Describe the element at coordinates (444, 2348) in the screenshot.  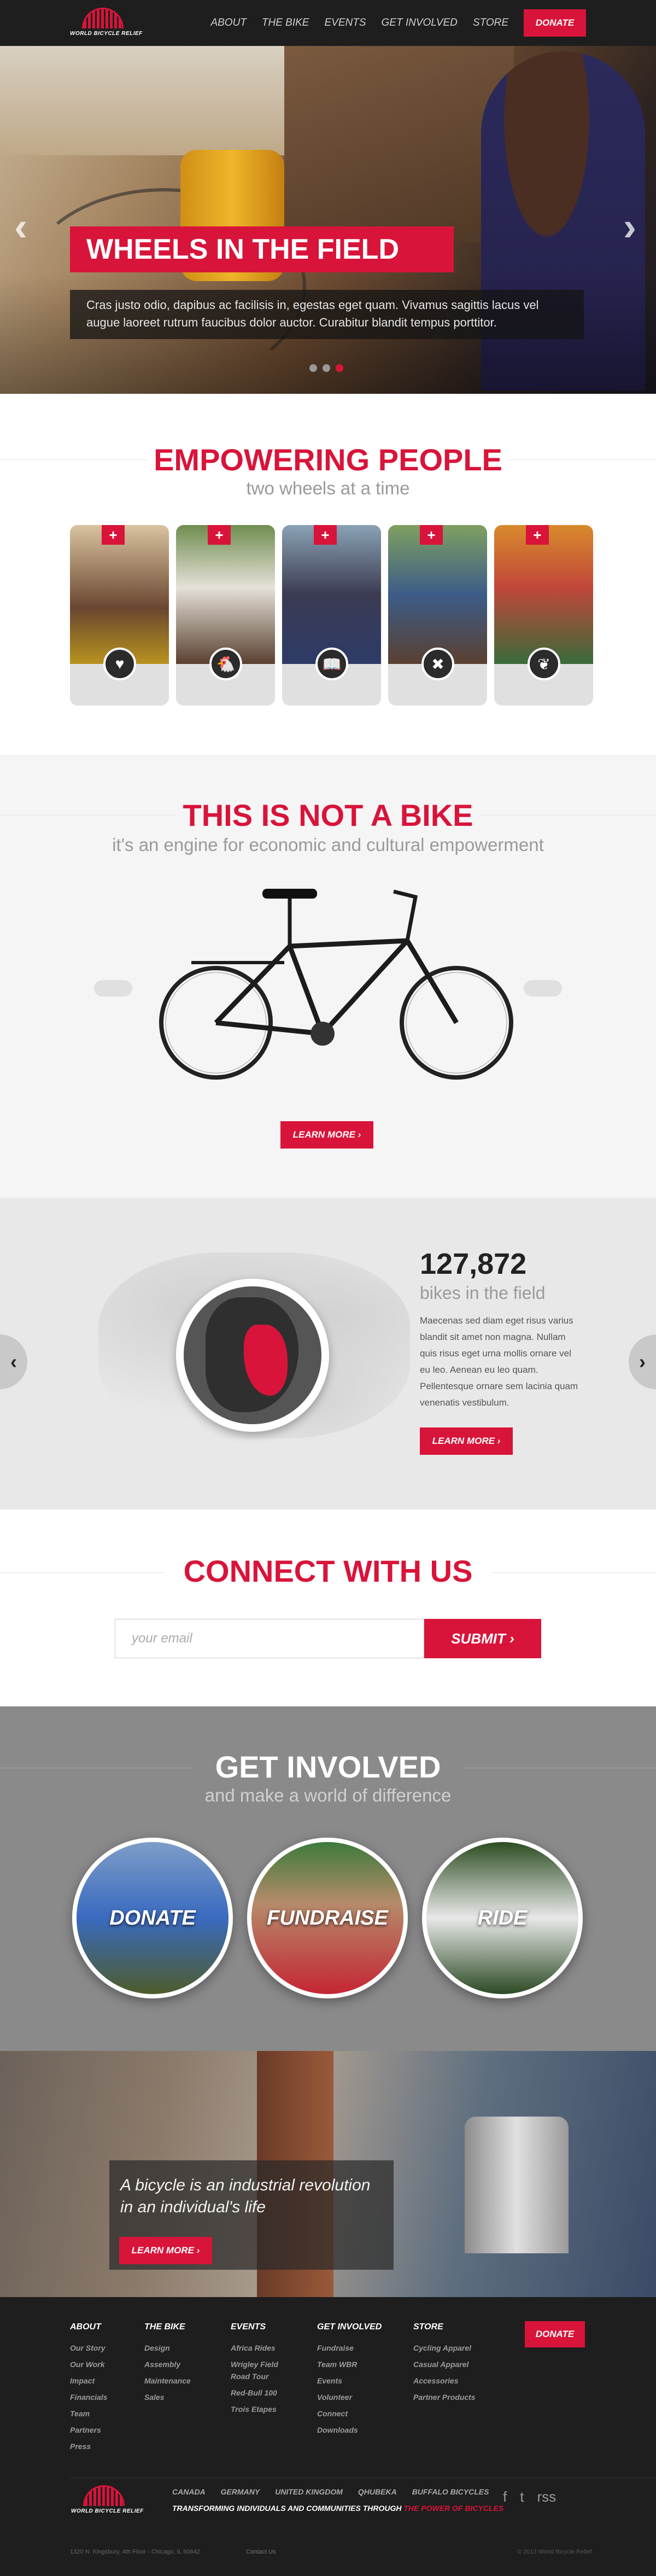
I see `footer-link: Cycling Apparel` at that location.